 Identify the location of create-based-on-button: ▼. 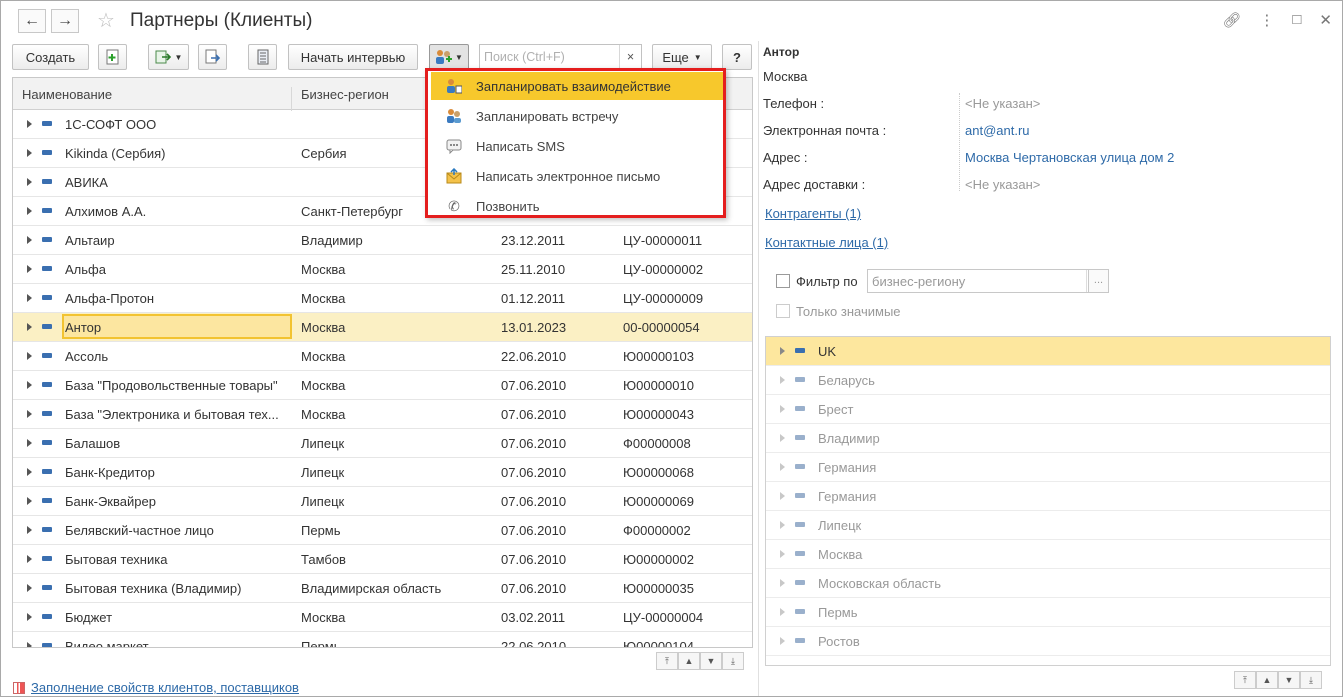
(168, 57).